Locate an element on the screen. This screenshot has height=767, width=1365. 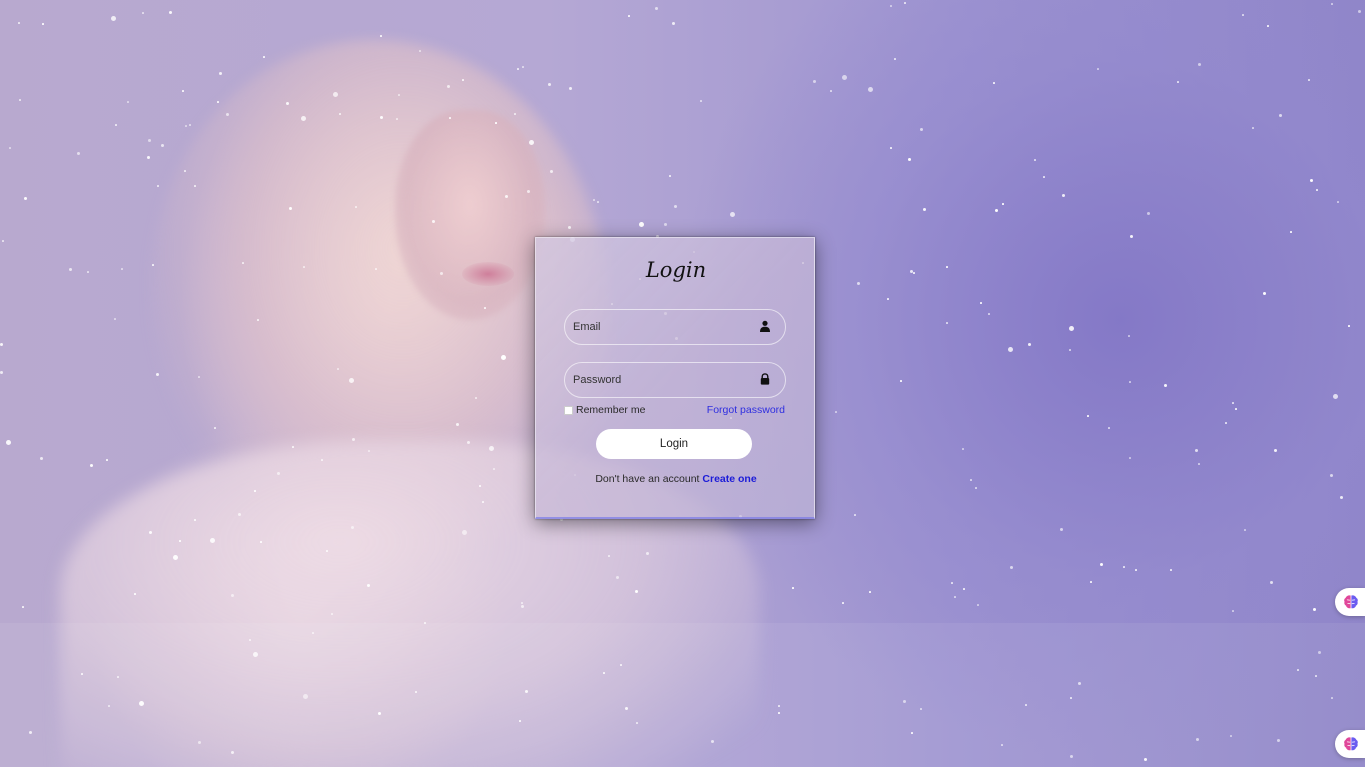
login-button: Login is located at coordinates (674, 444).